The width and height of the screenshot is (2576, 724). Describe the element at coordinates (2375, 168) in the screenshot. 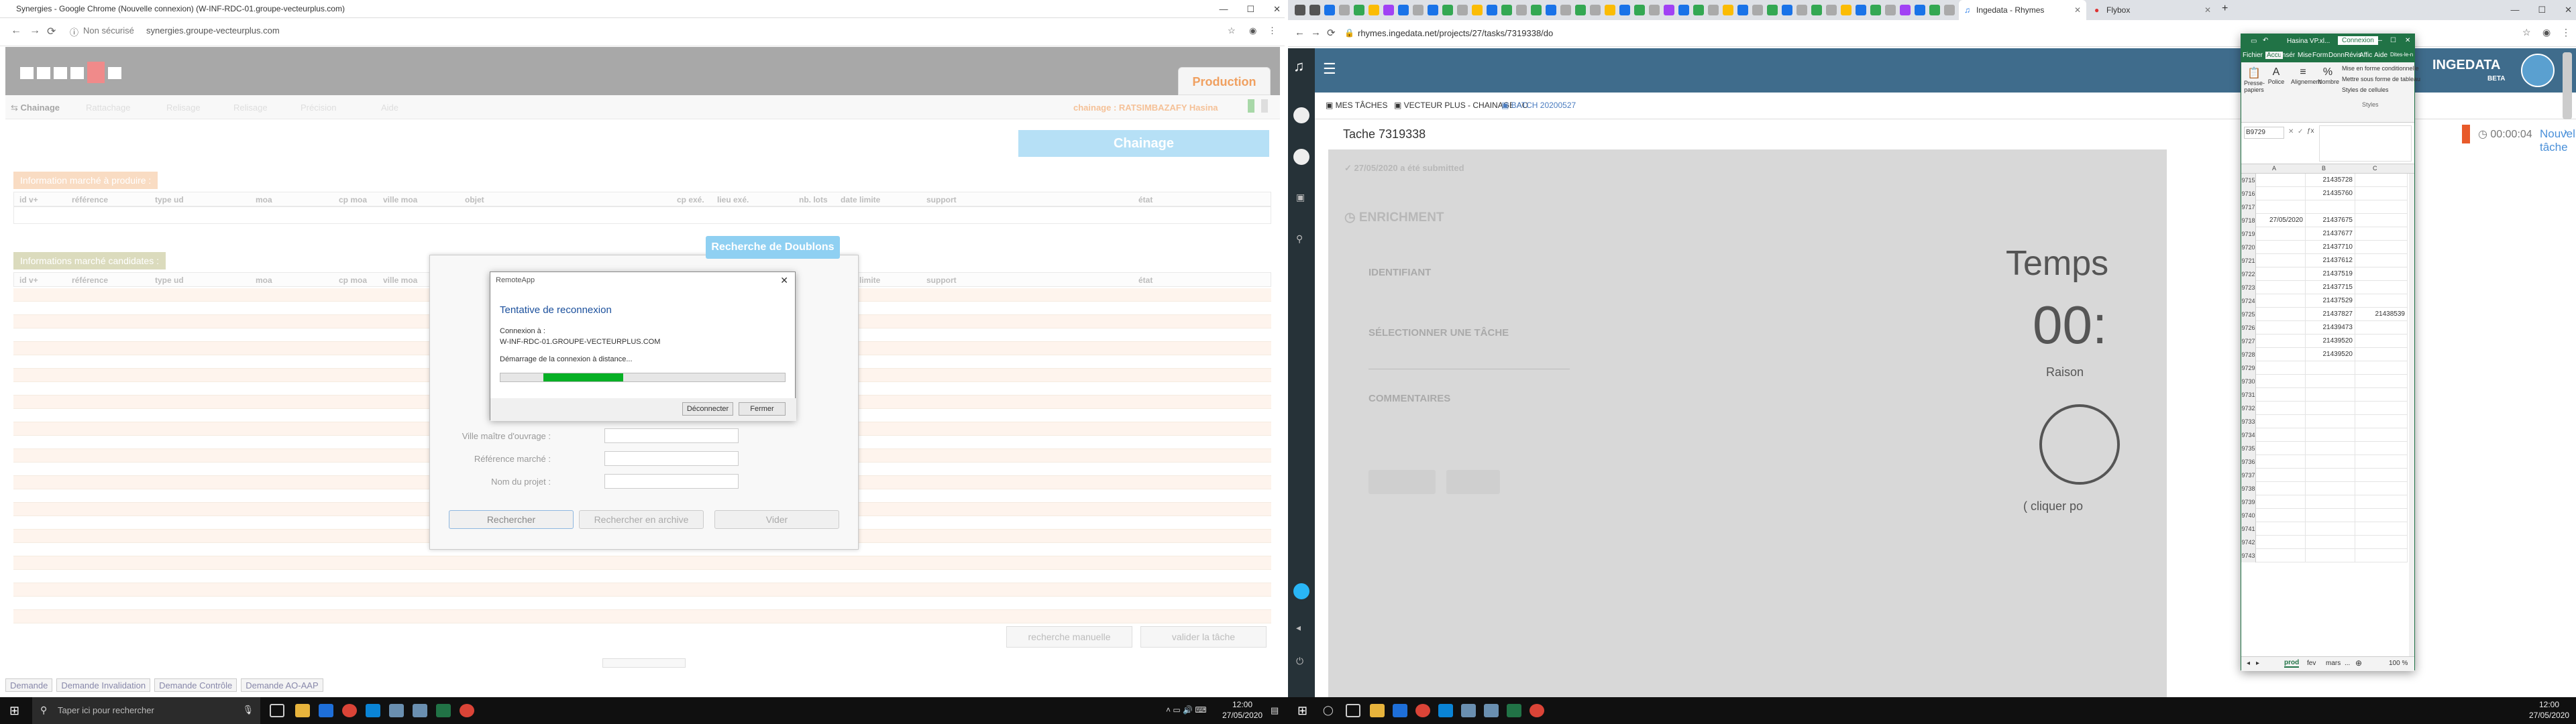

I see `column-c-header: C` at that location.